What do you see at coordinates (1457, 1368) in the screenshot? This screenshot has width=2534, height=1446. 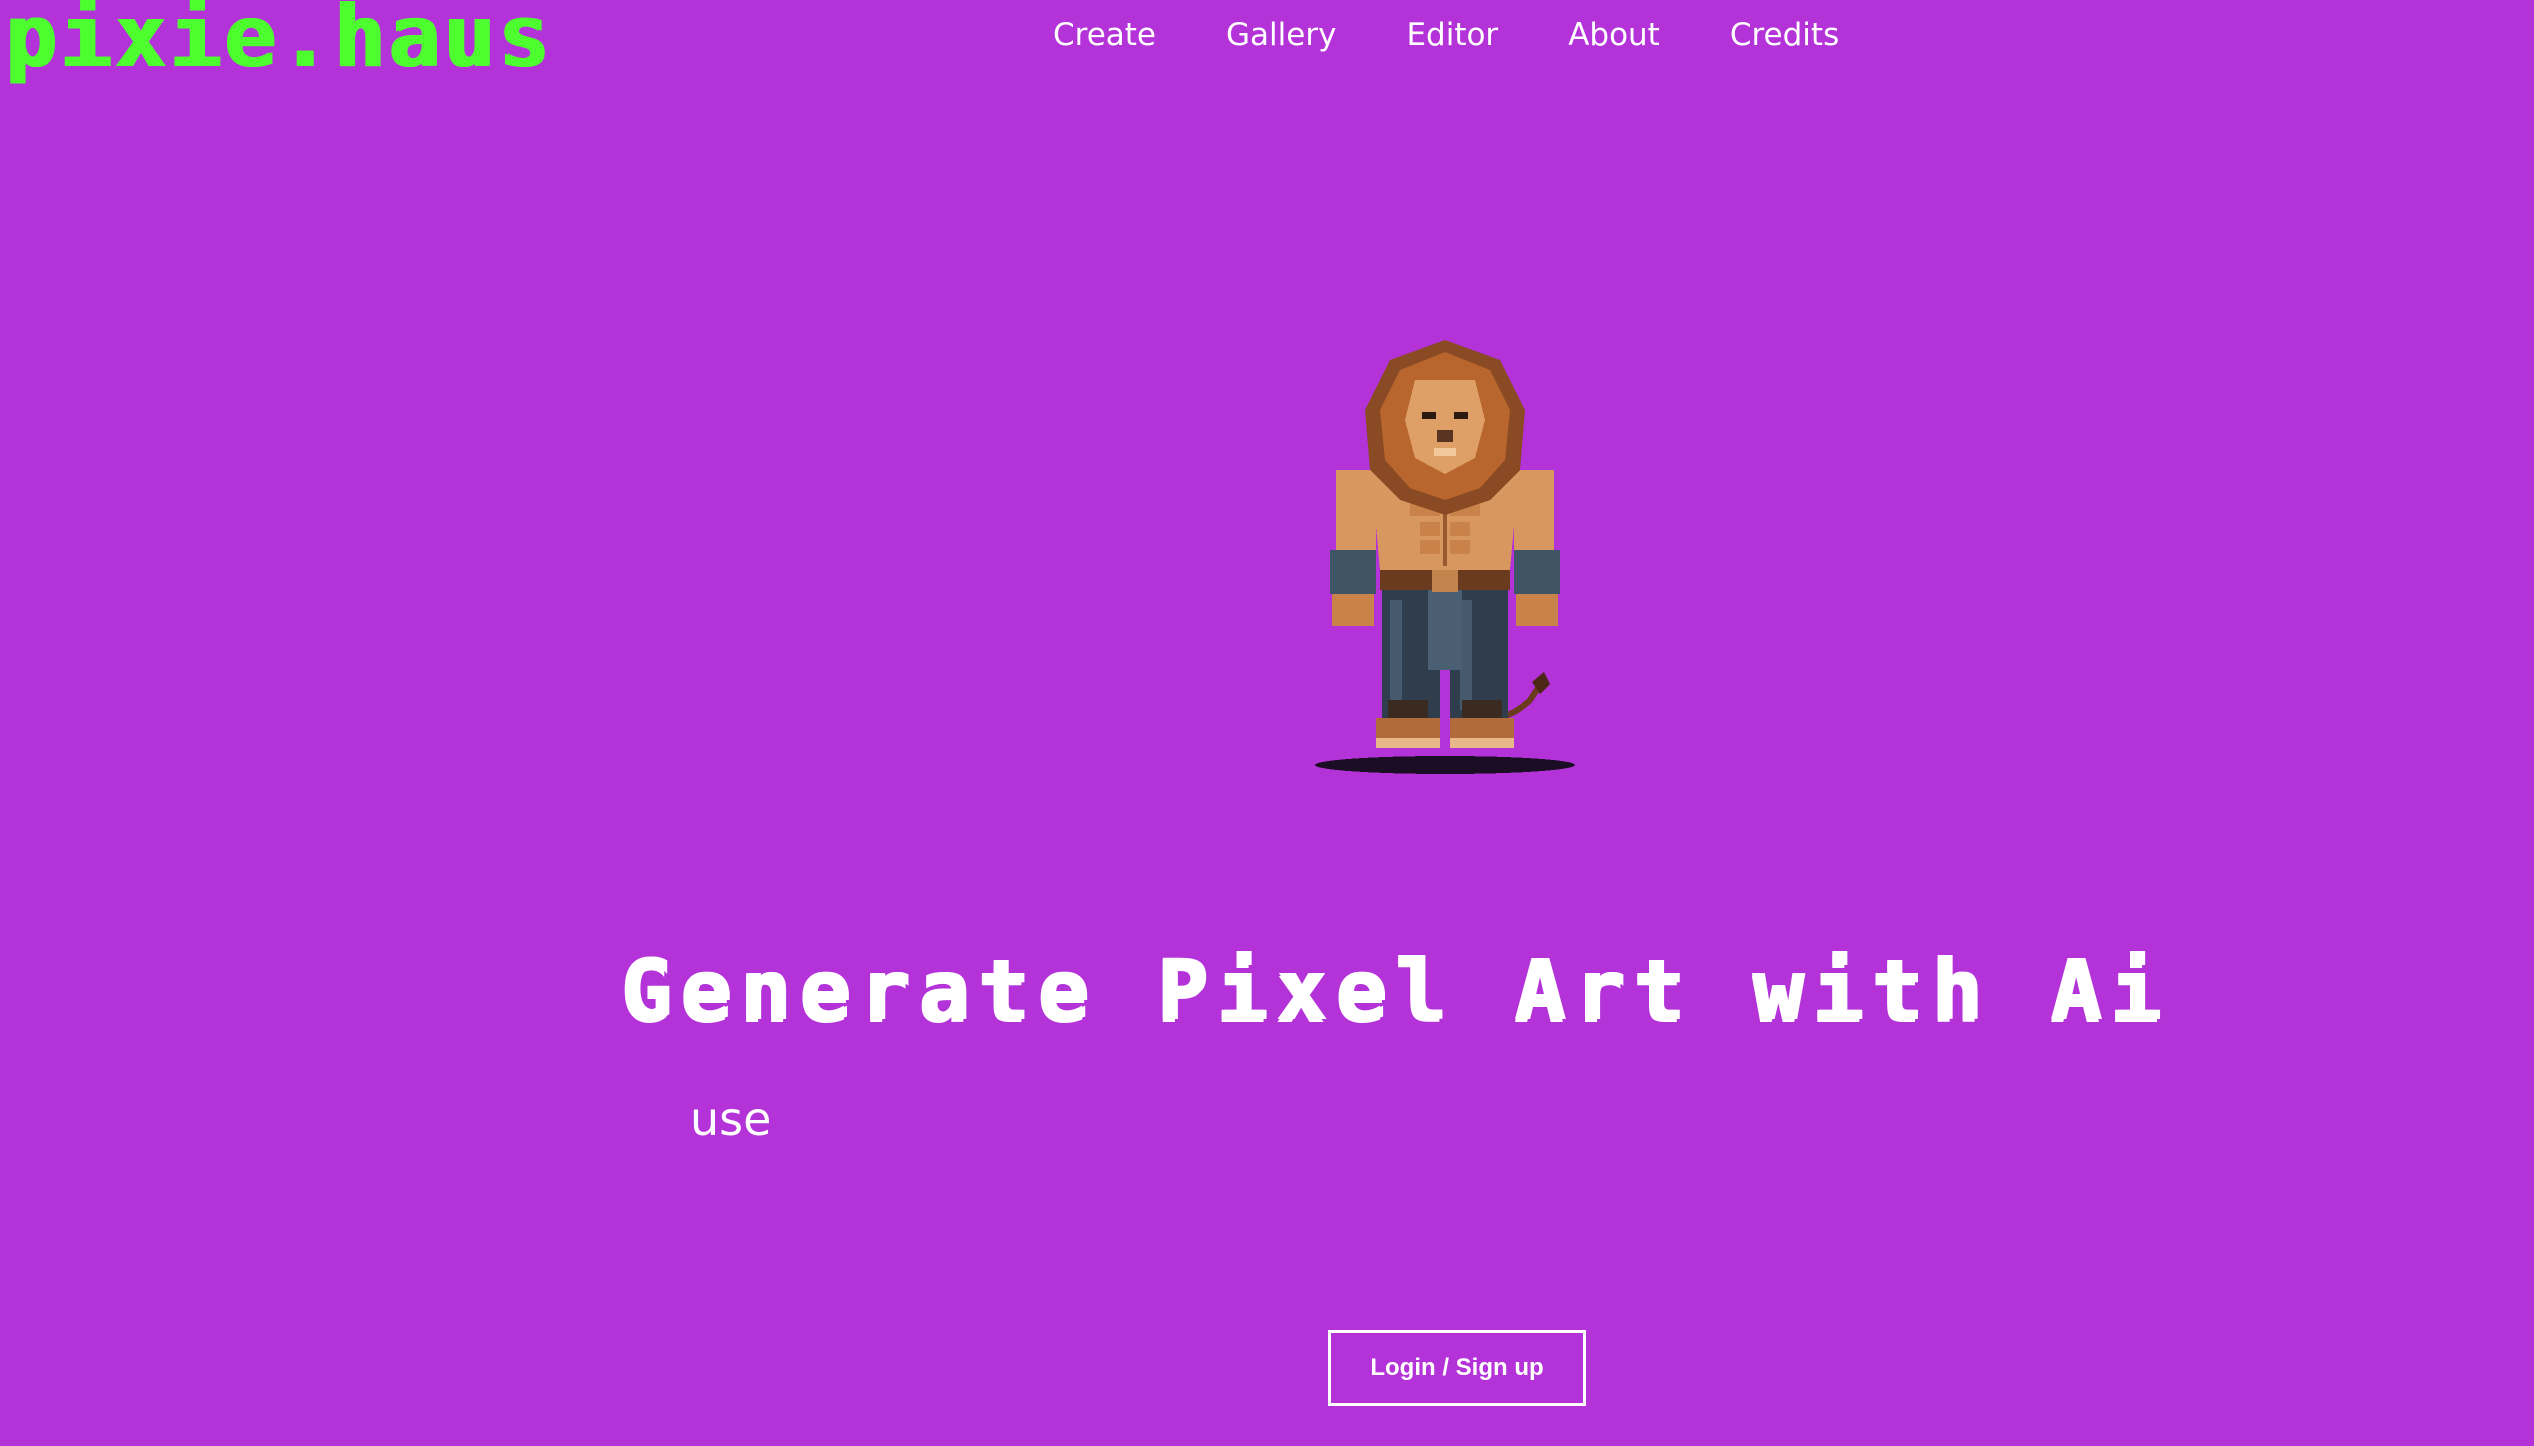 I see `login-signup-button: Login / Sign up` at bounding box center [1457, 1368].